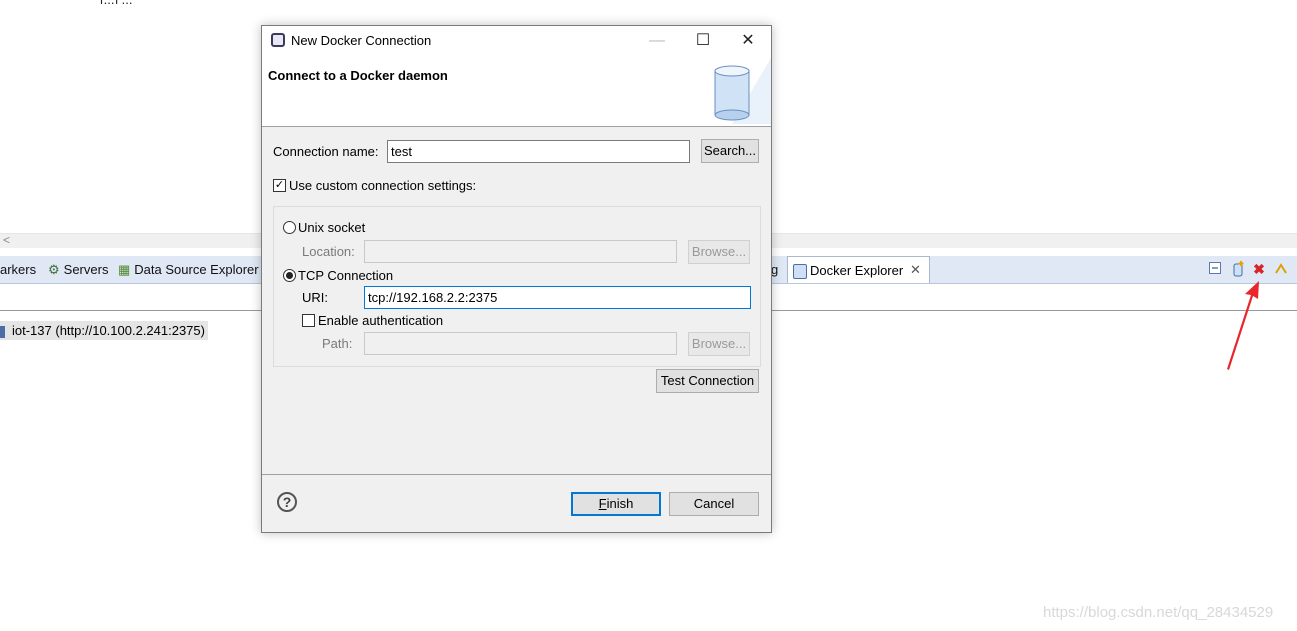 The width and height of the screenshot is (1297, 631). What do you see at coordinates (800, 271) in the screenshot?
I see `docker-explorer-icon` at bounding box center [800, 271].